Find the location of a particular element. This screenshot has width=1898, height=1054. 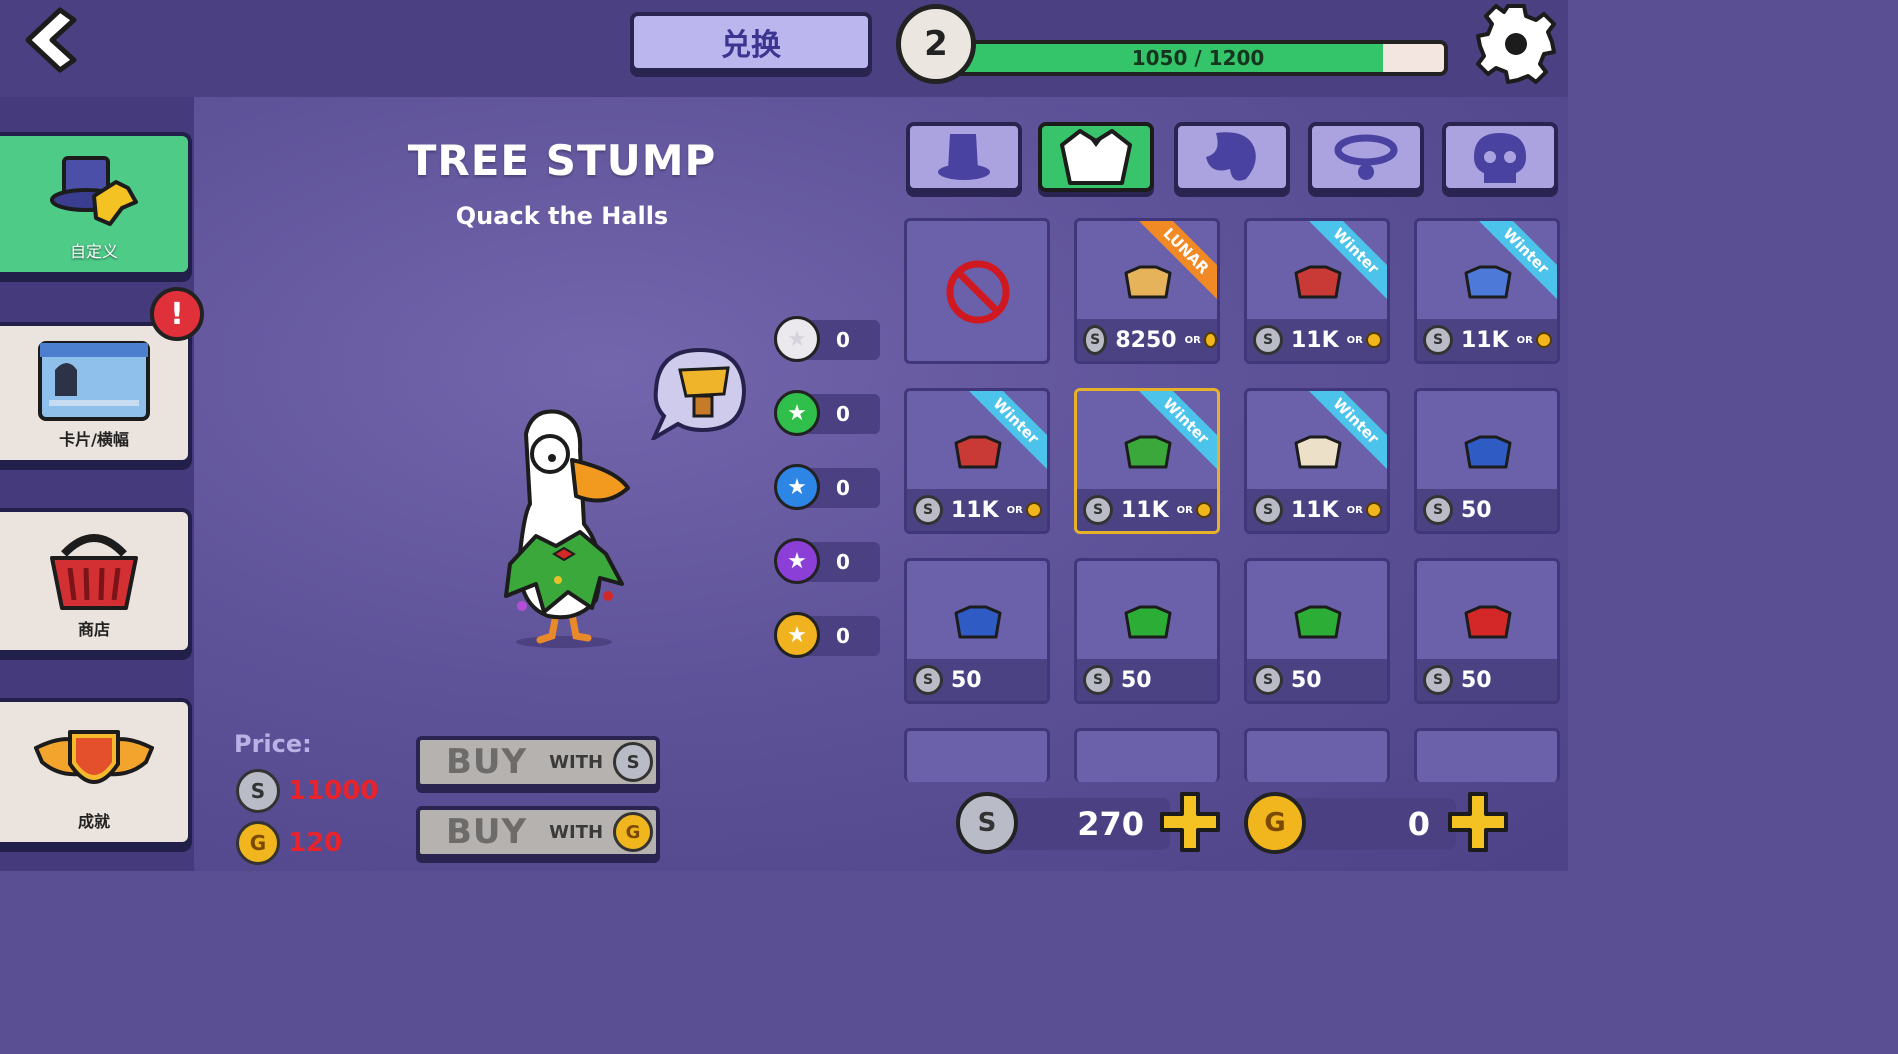

buy-with-silver-button: BUY WITH S is located at coordinates (538, 762).